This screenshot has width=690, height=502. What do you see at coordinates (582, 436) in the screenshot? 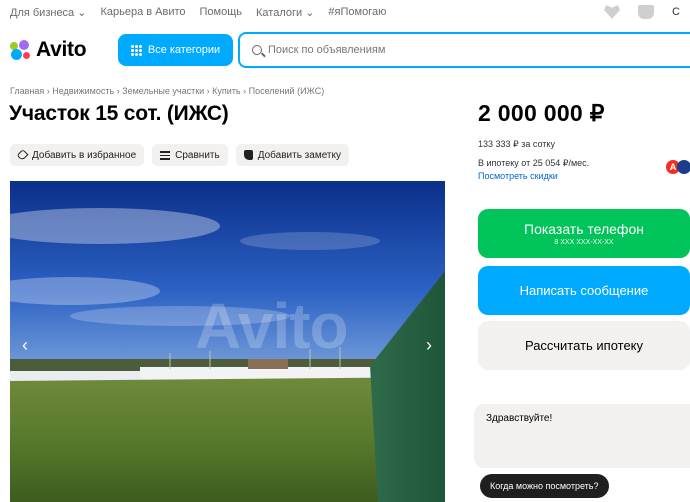
I see `message-input: Здравствуйте!` at bounding box center [582, 436].